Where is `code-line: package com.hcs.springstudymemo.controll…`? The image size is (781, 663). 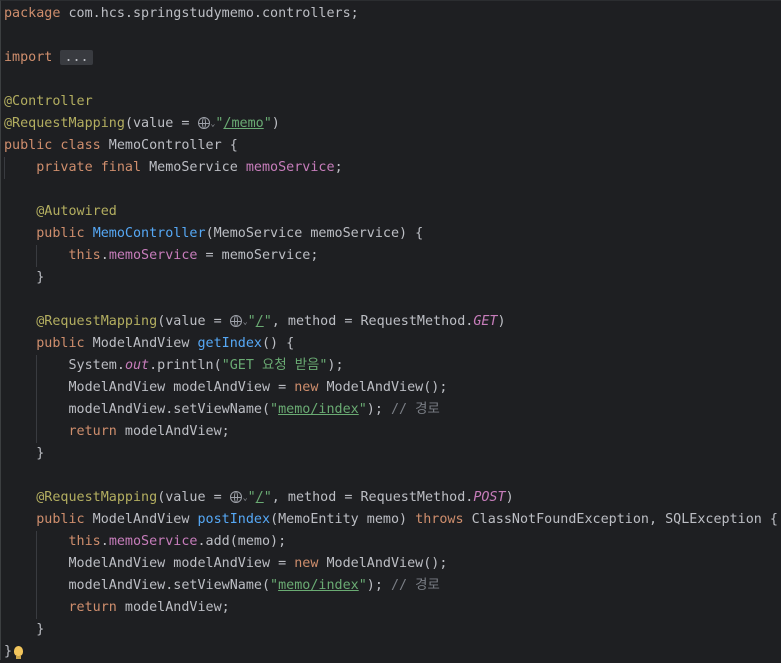
code-line: package com.hcs.springstudymemo.controll… is located at coordinates (392, 14).